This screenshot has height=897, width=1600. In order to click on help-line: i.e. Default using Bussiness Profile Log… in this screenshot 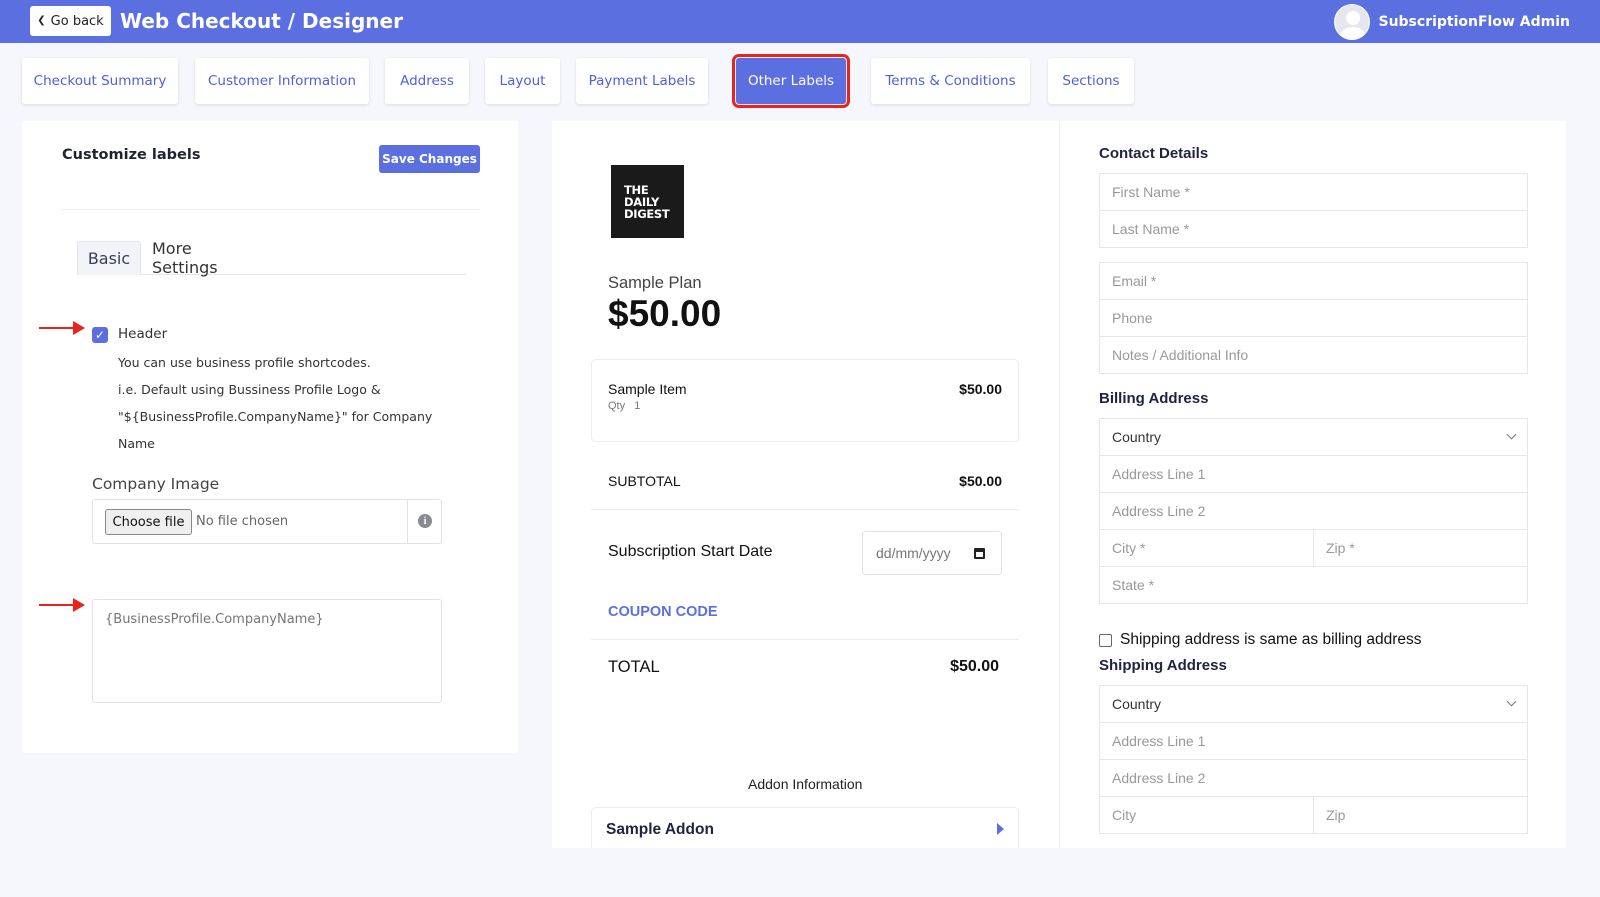, I will do `click(249, 389)`.